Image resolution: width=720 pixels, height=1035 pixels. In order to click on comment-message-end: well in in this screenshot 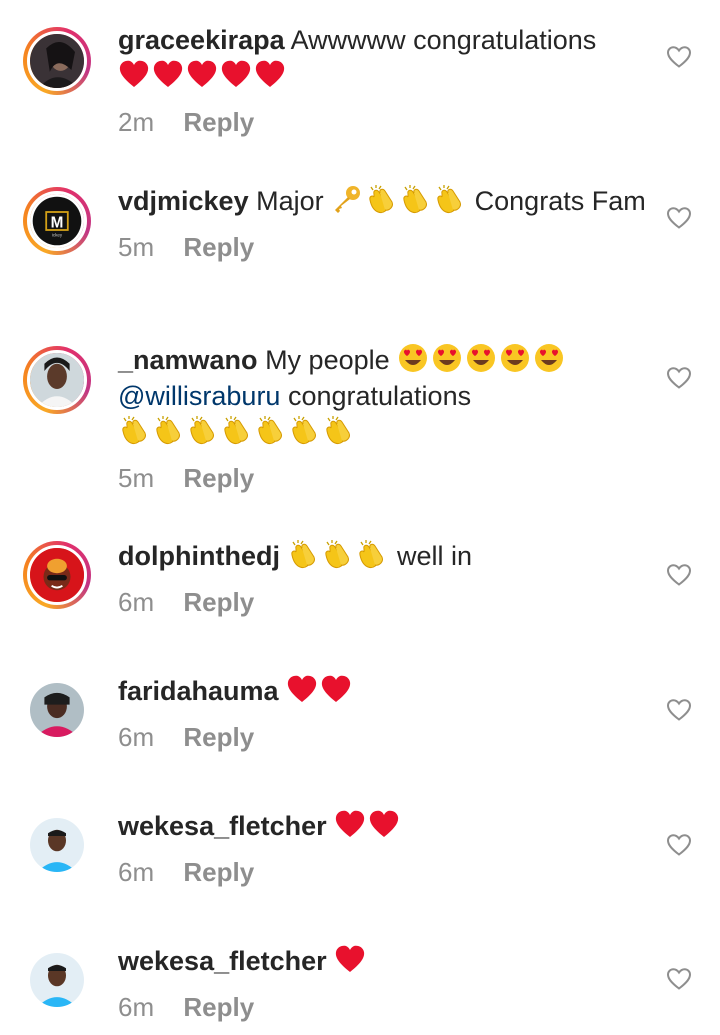, I will do `click(435, 556)`.